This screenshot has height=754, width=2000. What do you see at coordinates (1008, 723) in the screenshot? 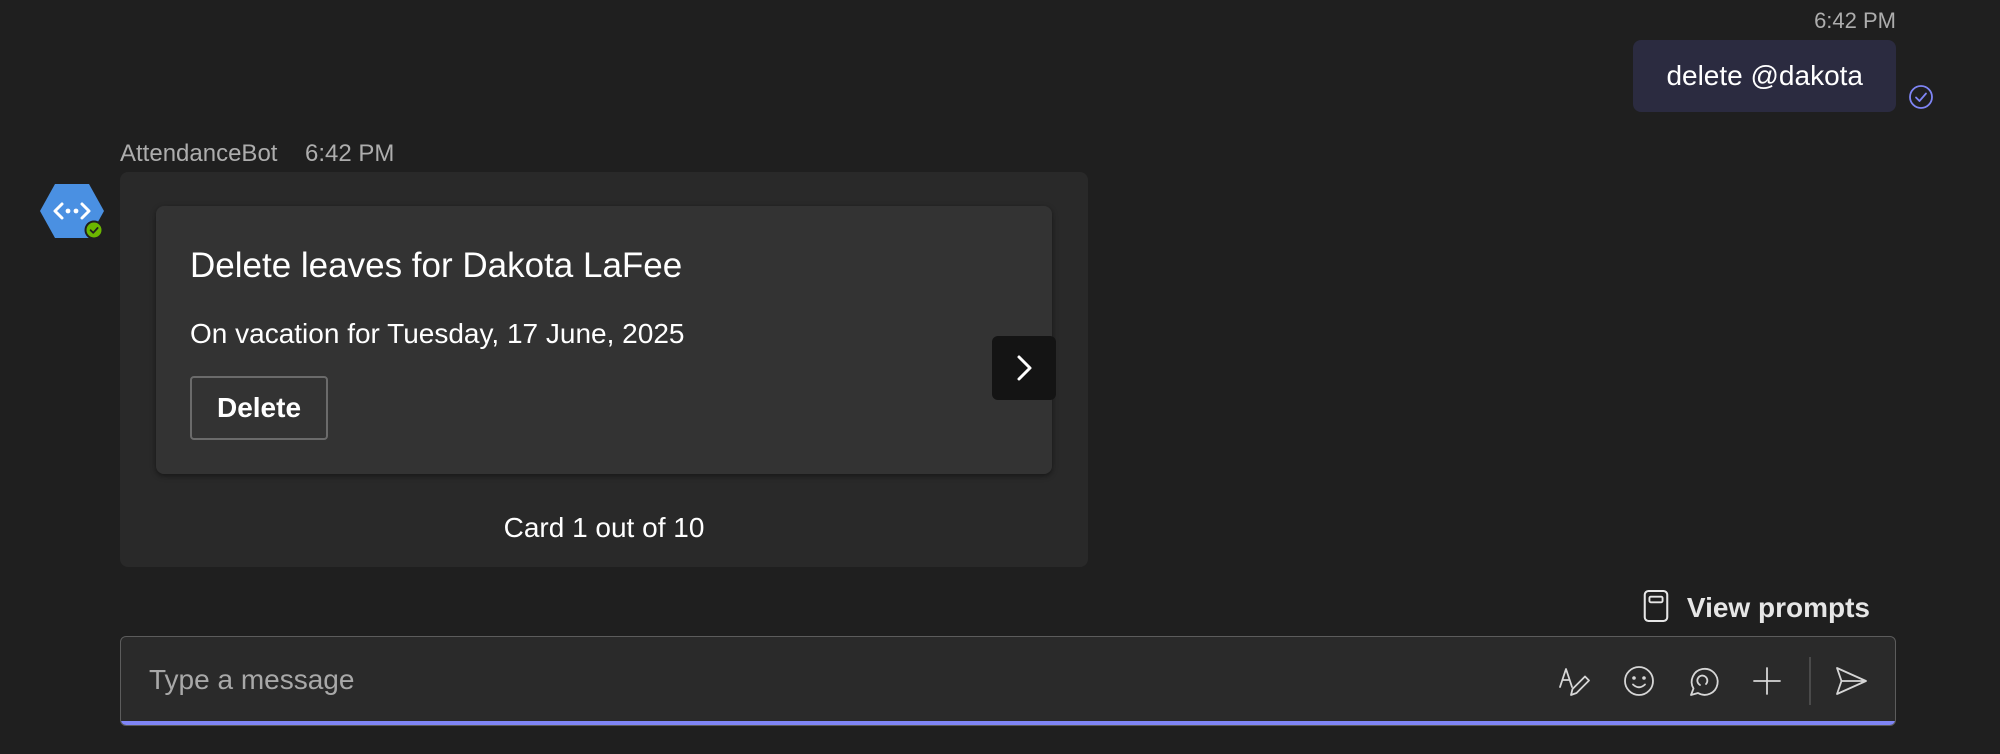
I see `compose-focus-underline` at bounding box center [1008, 723].